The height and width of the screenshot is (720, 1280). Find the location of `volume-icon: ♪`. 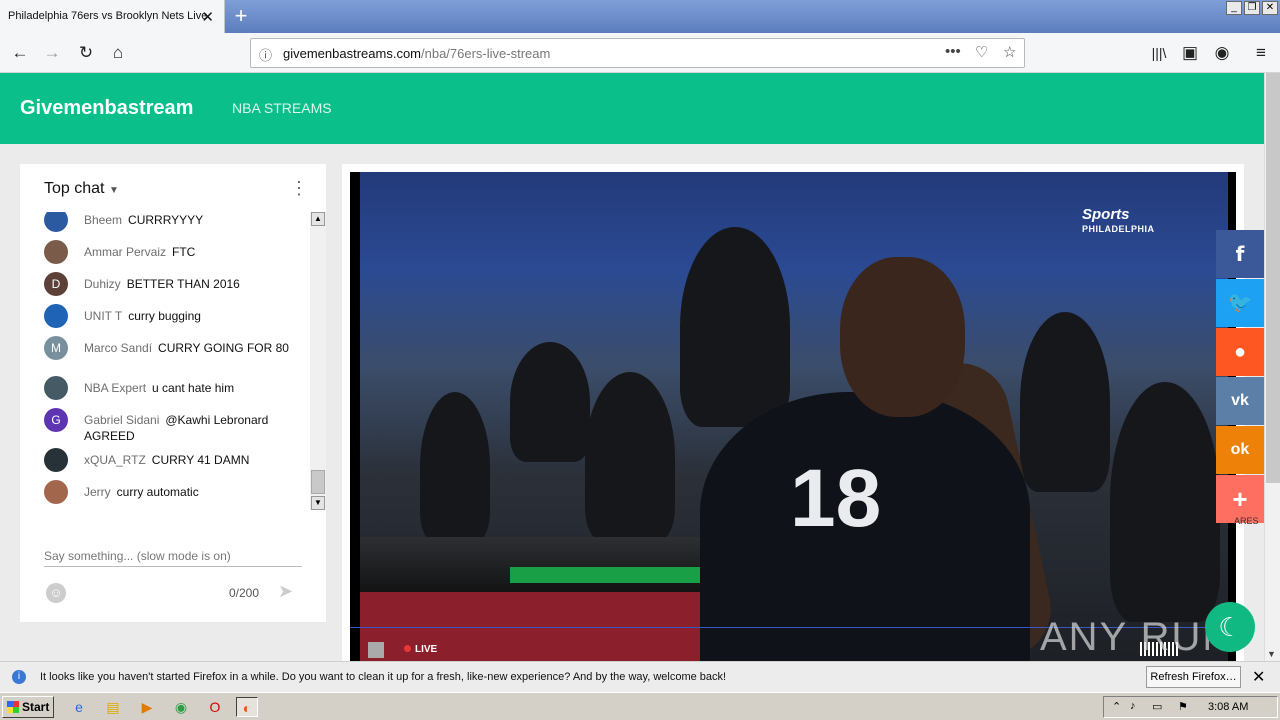

volume-icon: ♪ is located at coordinates (1133, 706).